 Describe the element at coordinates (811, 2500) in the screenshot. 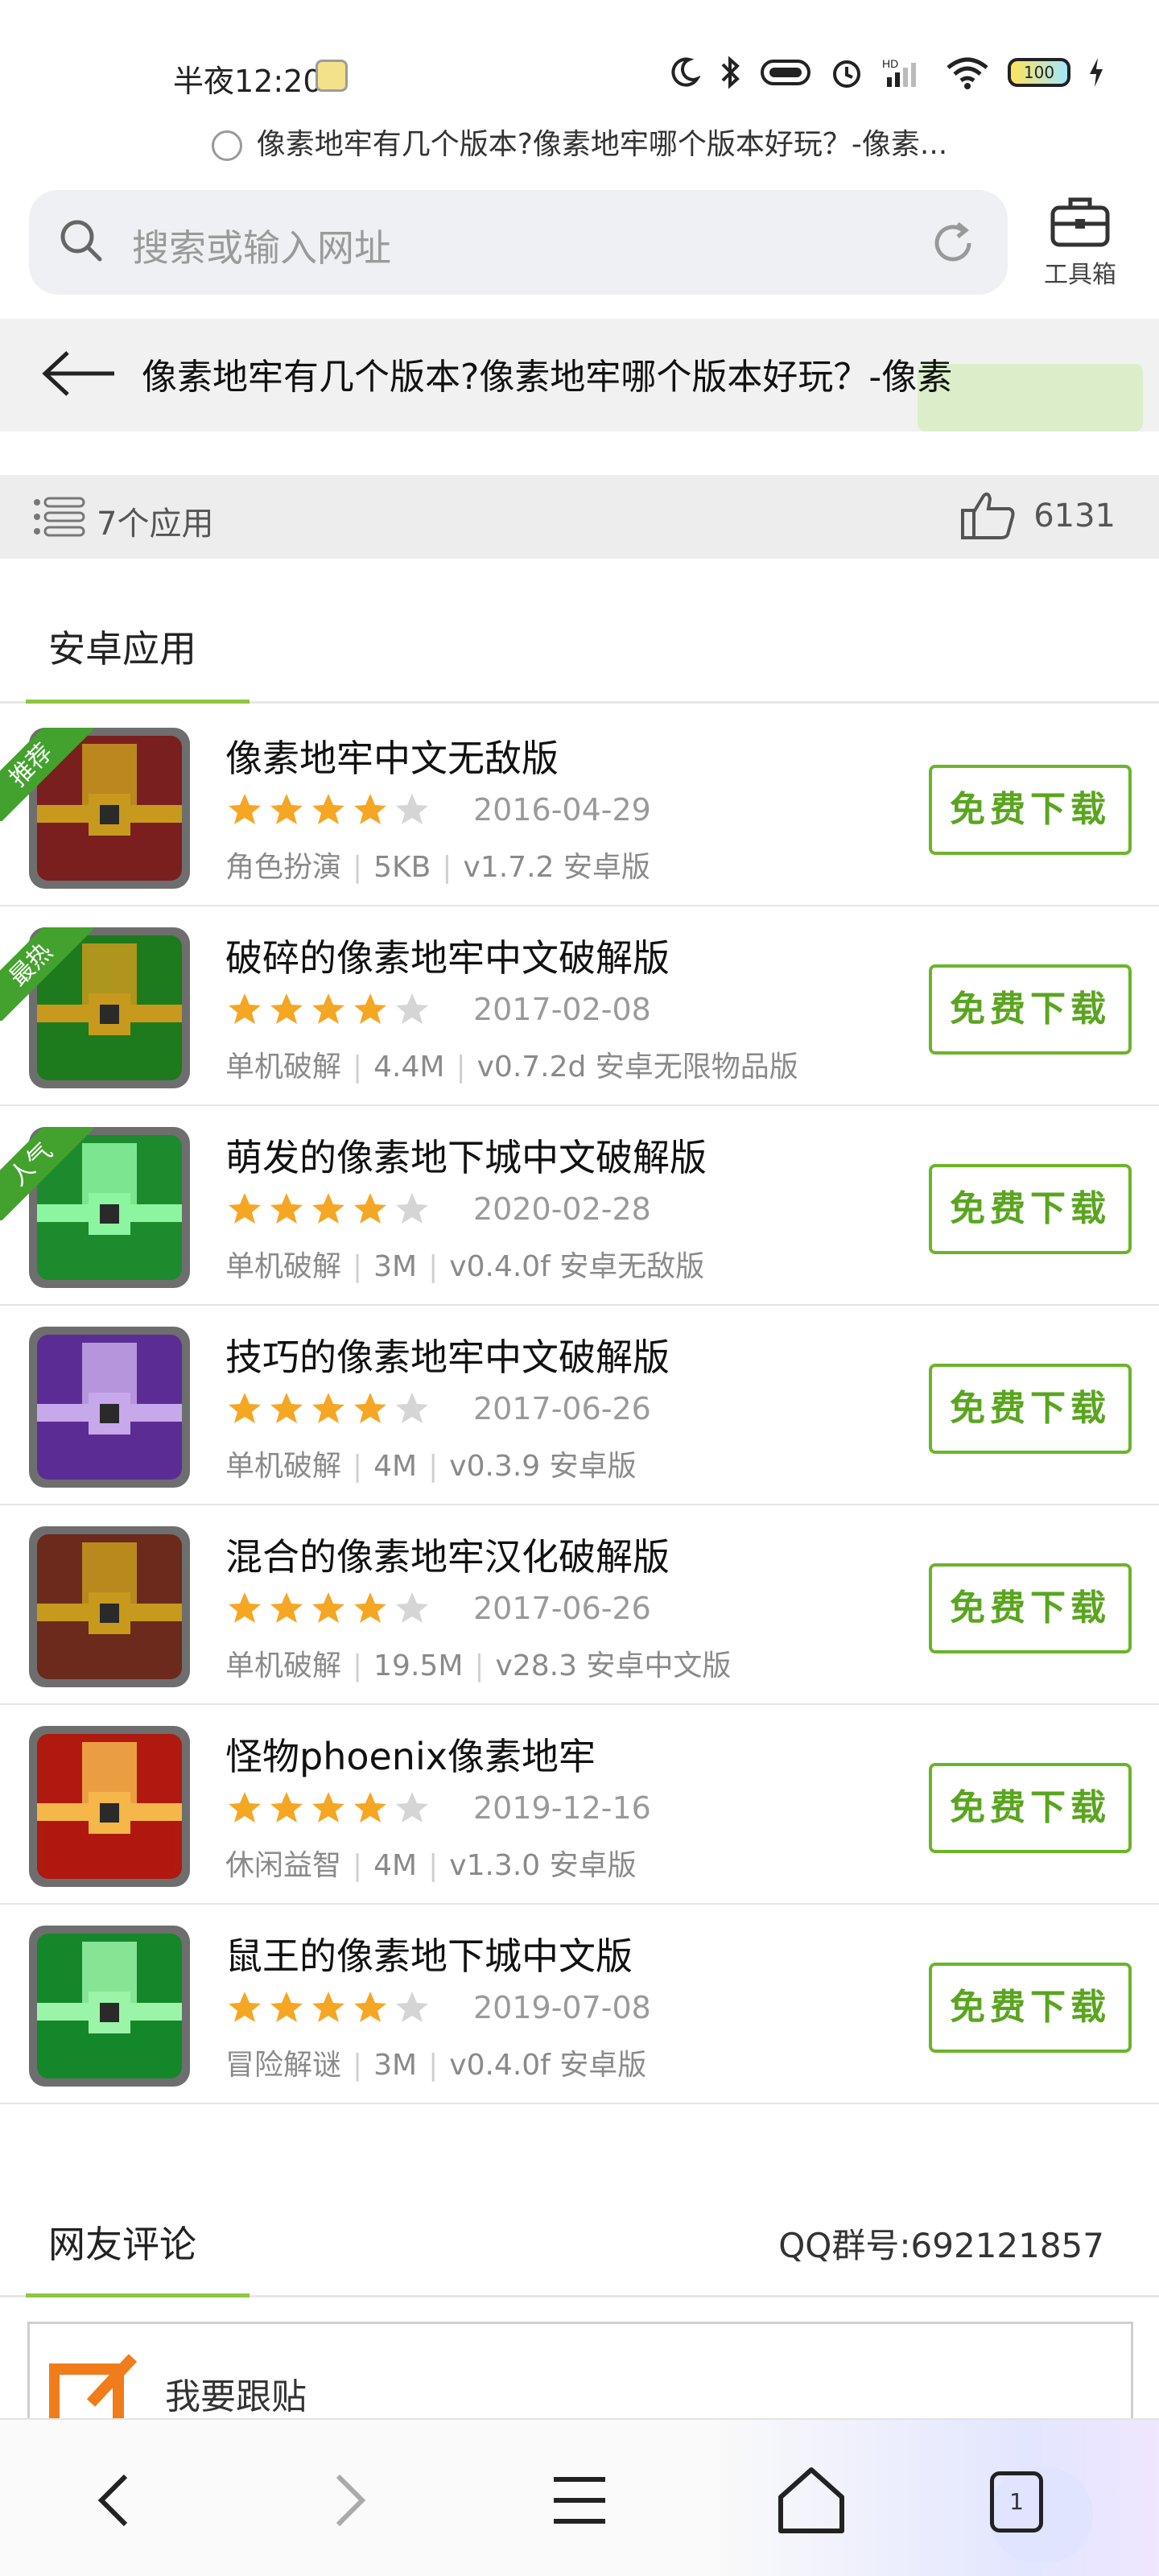

I see `home-icon` at that location.